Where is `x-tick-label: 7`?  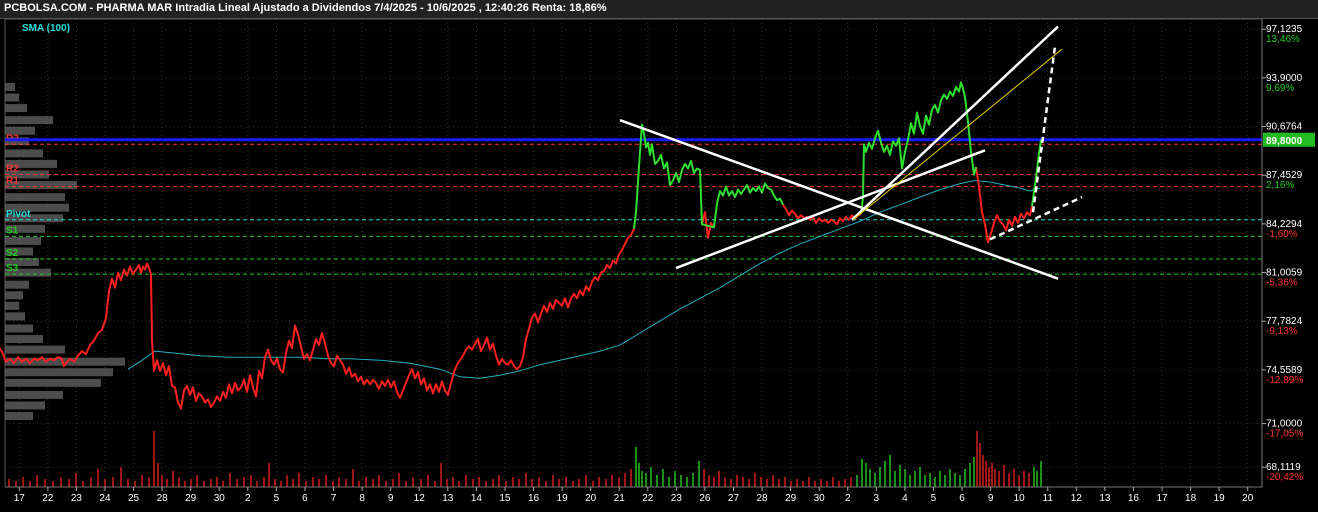
x-tick-label: 7 is located at coordinates (334, 498).